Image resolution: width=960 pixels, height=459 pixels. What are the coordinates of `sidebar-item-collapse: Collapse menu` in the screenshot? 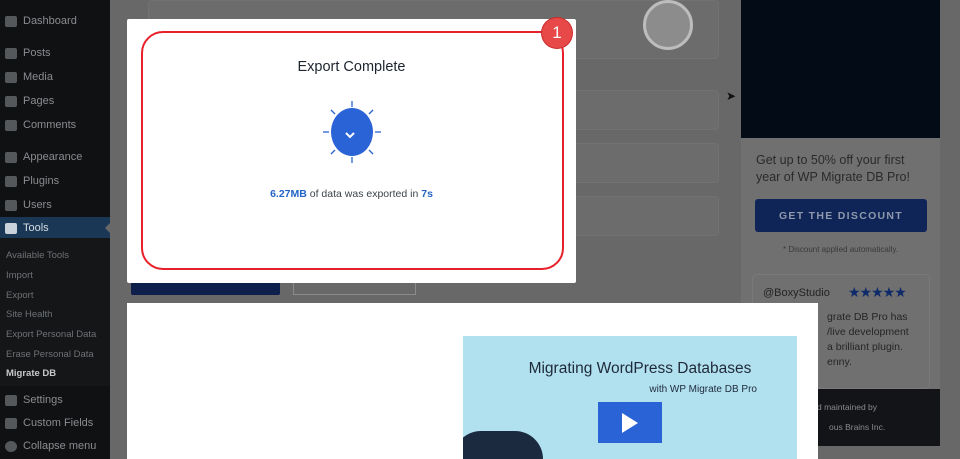 It's located at (55, 446).